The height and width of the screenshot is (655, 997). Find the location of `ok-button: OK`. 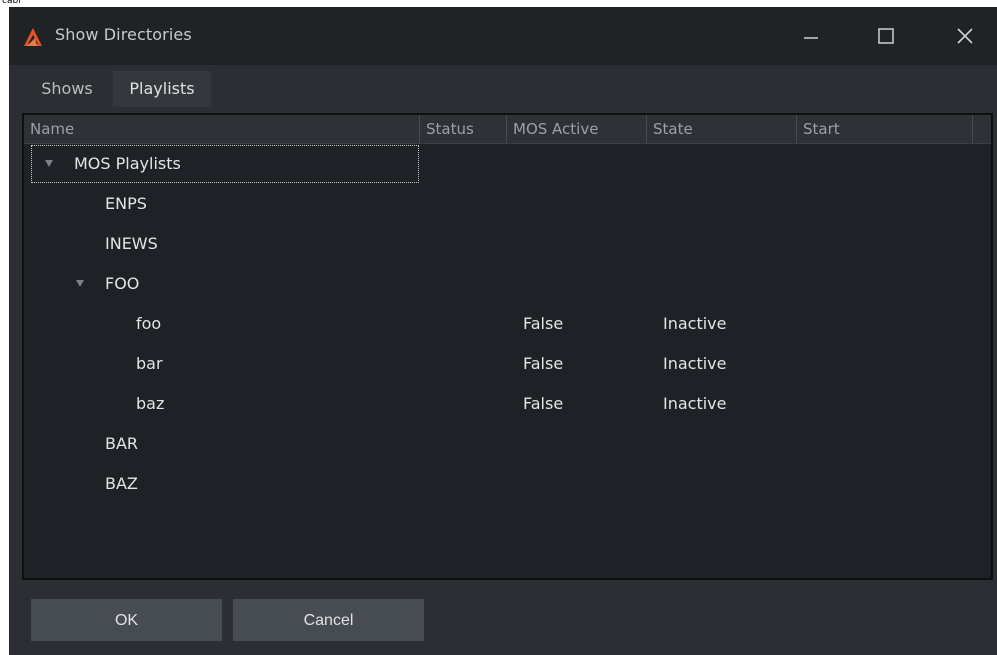

ok-button: OK is located at coordinates (126, 620).